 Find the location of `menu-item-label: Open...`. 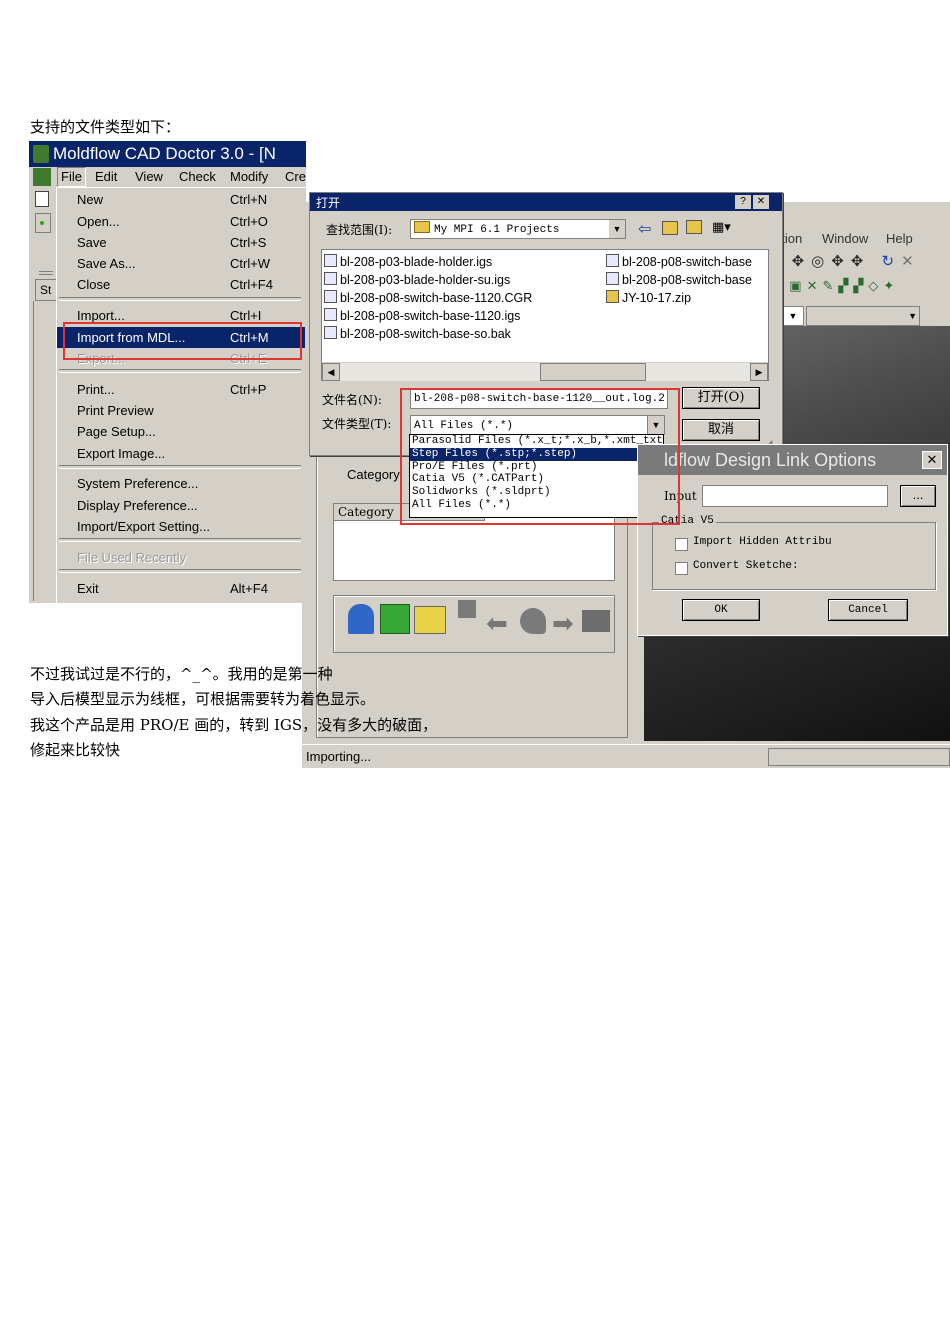

menu-item-label: Open... is located at coordinates (98, 221).